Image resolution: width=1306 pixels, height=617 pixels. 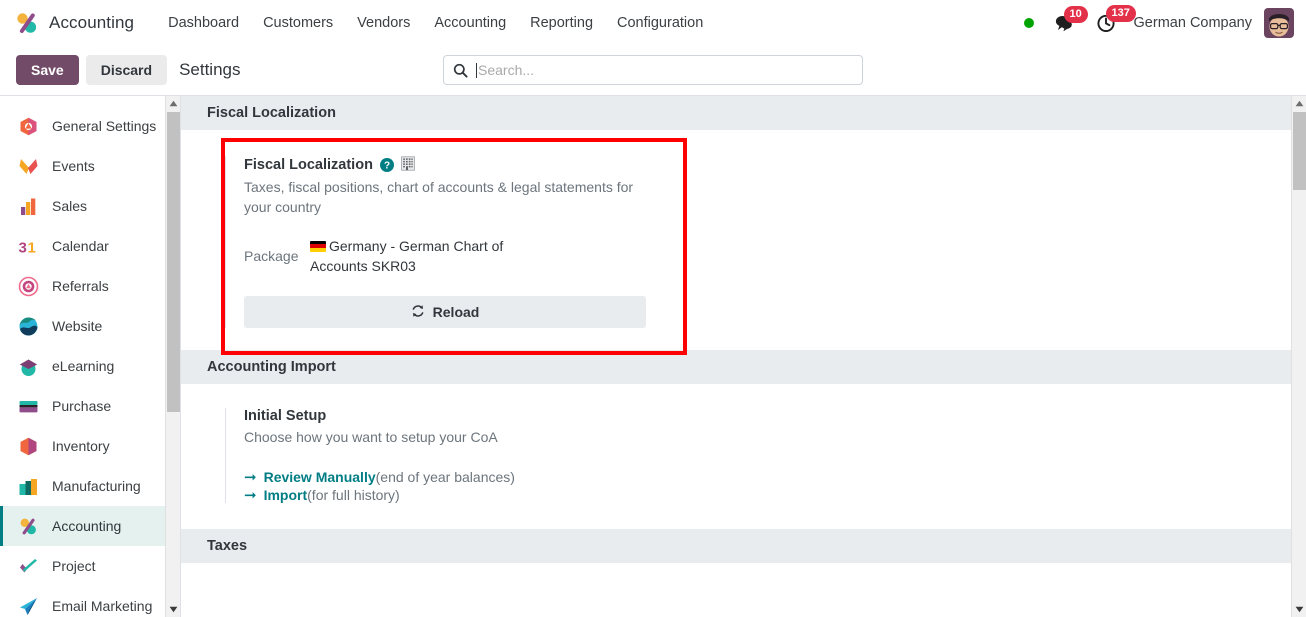 What do you see at coordinates (410, 256) in the screenshot?
I see `package-field-value: Germany - German Chart of Accounts SKR03` at bounding box center [410, 256].